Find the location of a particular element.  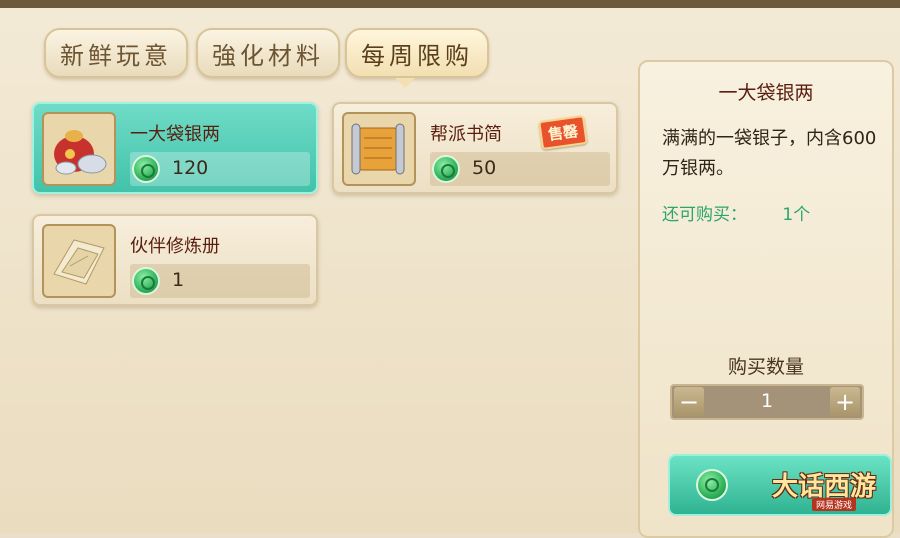

active-tab-pointer is located at coordinates (405, 83).